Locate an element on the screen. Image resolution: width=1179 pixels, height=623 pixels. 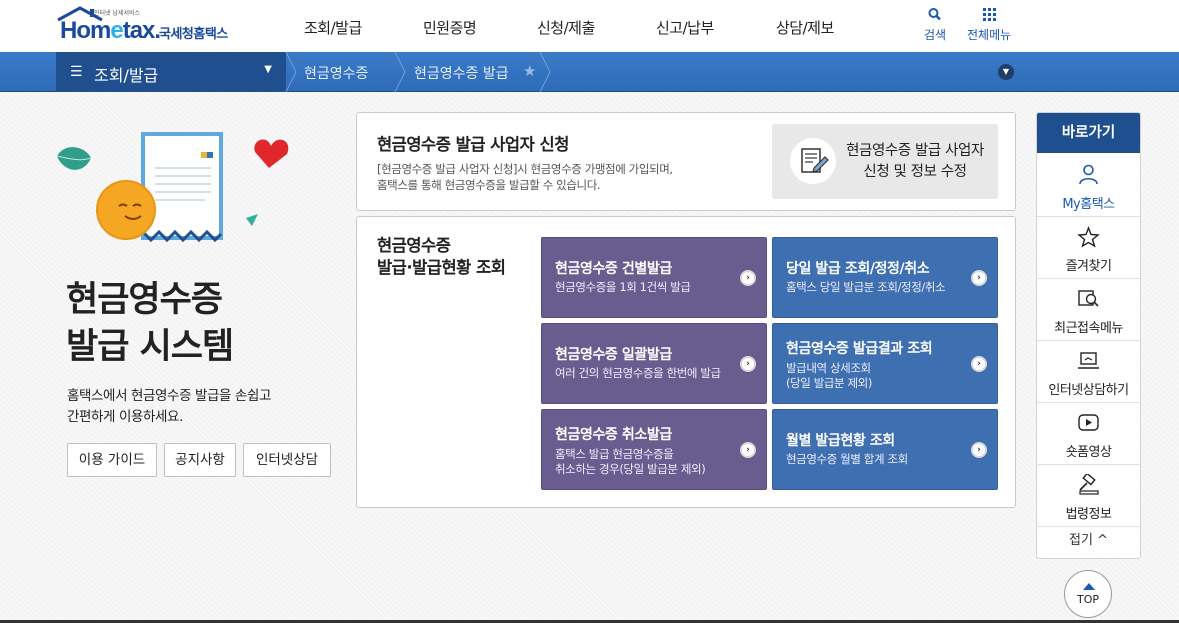
quick-item-label: 즐겨찾기 is located at coordinates (1088, 266).